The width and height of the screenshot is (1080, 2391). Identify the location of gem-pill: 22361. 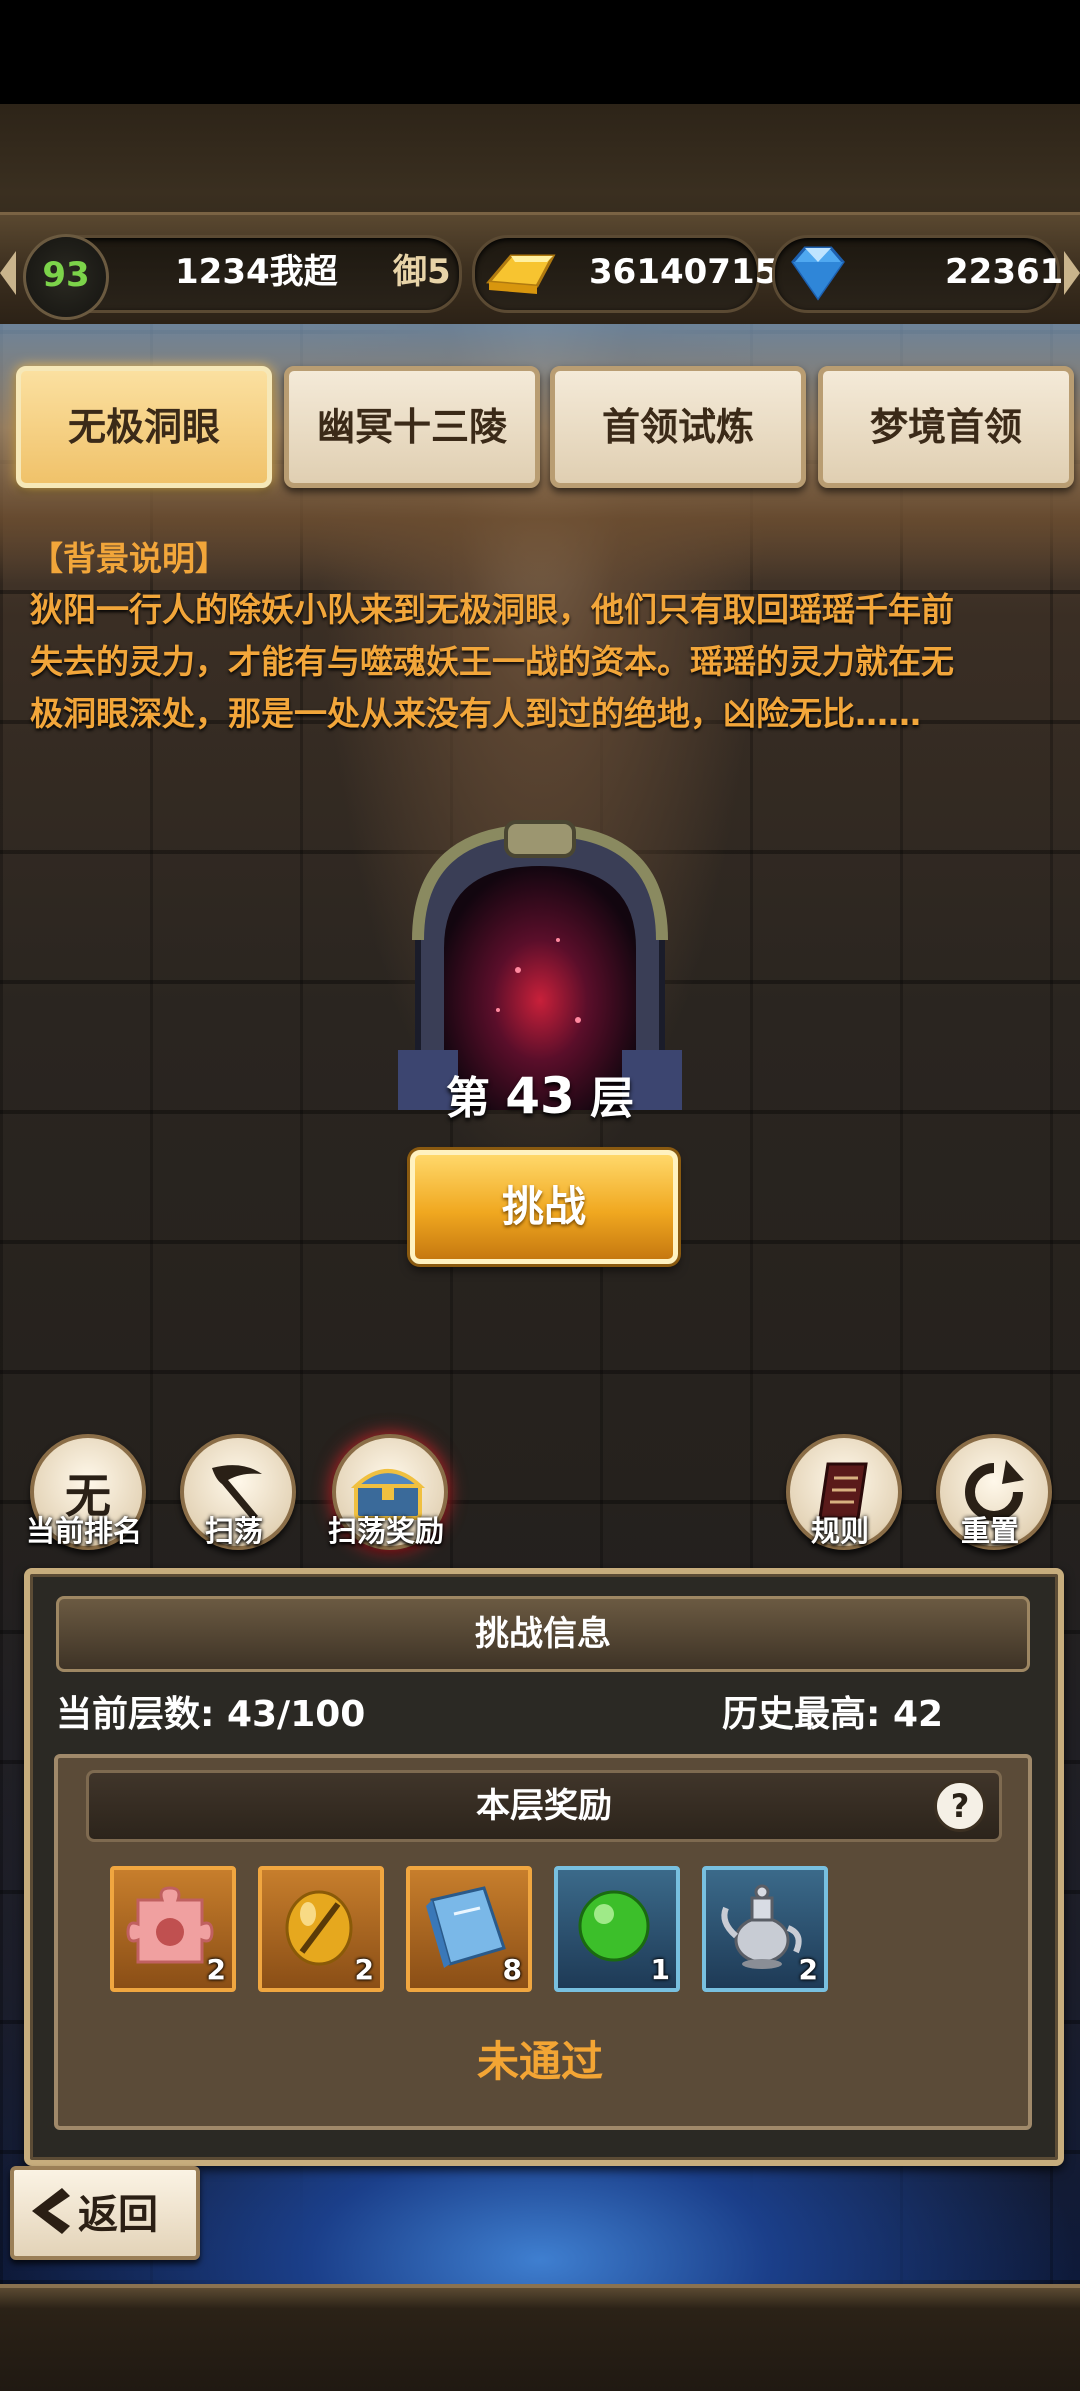
(918, 274).